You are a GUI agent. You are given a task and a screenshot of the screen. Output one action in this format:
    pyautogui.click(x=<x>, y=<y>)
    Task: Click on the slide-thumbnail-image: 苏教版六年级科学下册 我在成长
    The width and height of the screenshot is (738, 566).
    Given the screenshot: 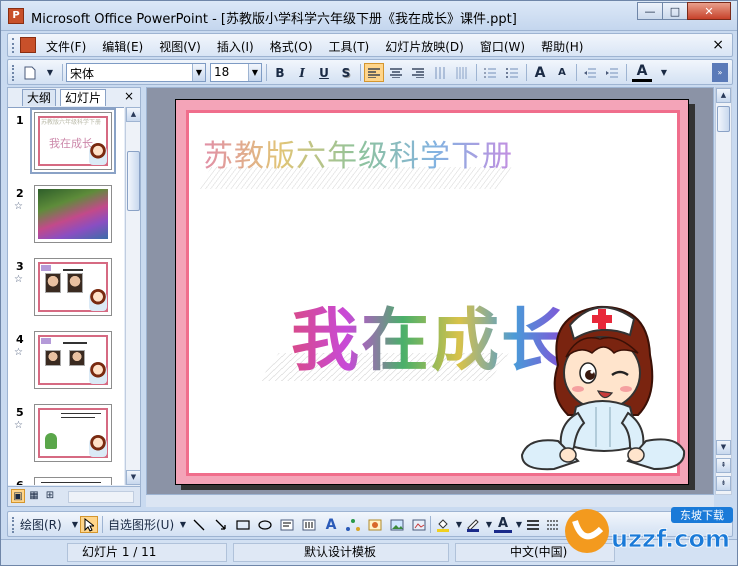 What is the action you would take?
    pyautogui.click(x=73, y=141)
    